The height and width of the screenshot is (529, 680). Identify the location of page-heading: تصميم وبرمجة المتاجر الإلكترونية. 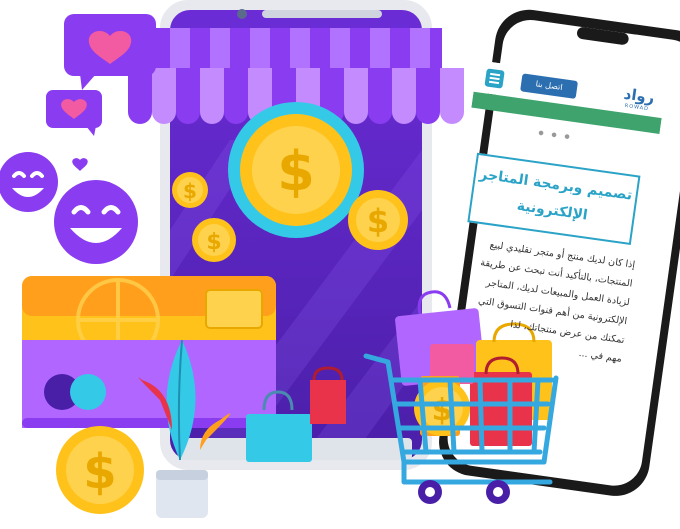
(554, 199).